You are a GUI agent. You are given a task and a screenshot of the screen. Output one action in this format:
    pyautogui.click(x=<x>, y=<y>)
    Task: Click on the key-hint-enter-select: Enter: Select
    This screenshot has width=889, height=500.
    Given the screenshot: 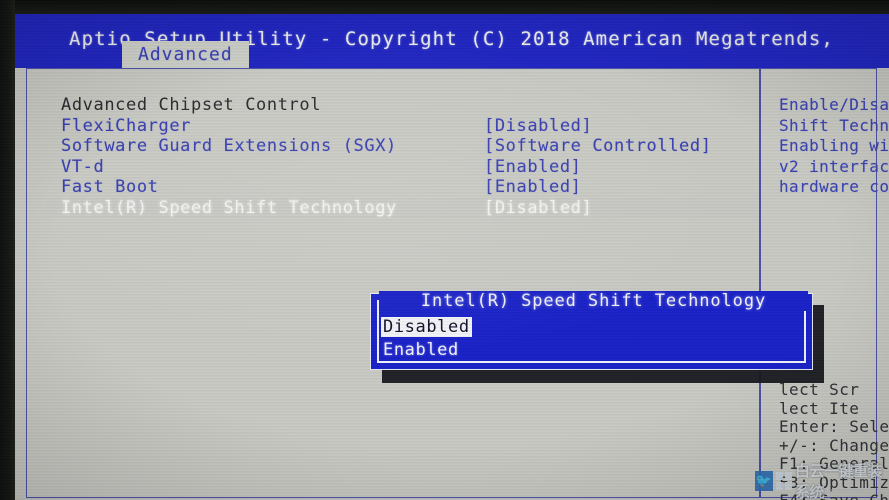 What is the action you would take?
    pyautogui.click(x=834, y=426)
    